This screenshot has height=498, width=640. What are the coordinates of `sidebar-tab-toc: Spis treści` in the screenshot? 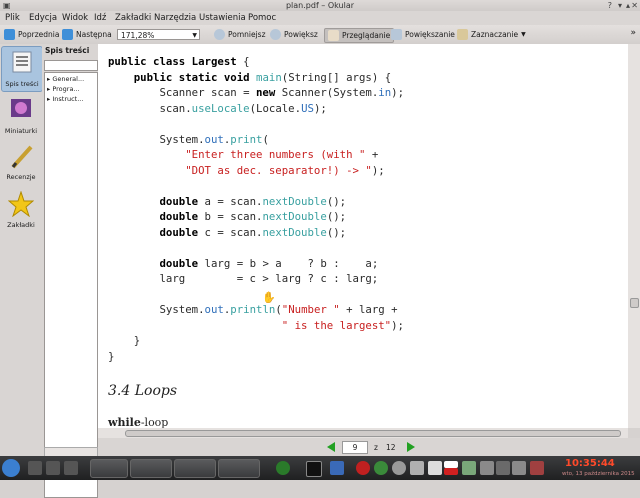 It's located at (22, 69).